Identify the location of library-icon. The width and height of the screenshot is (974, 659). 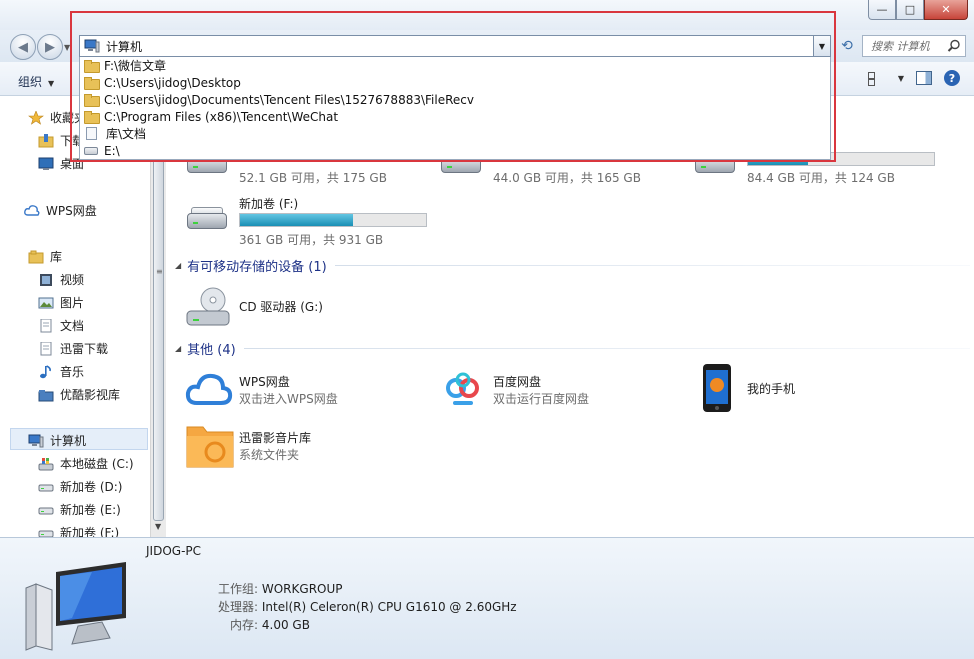
(91, 133).